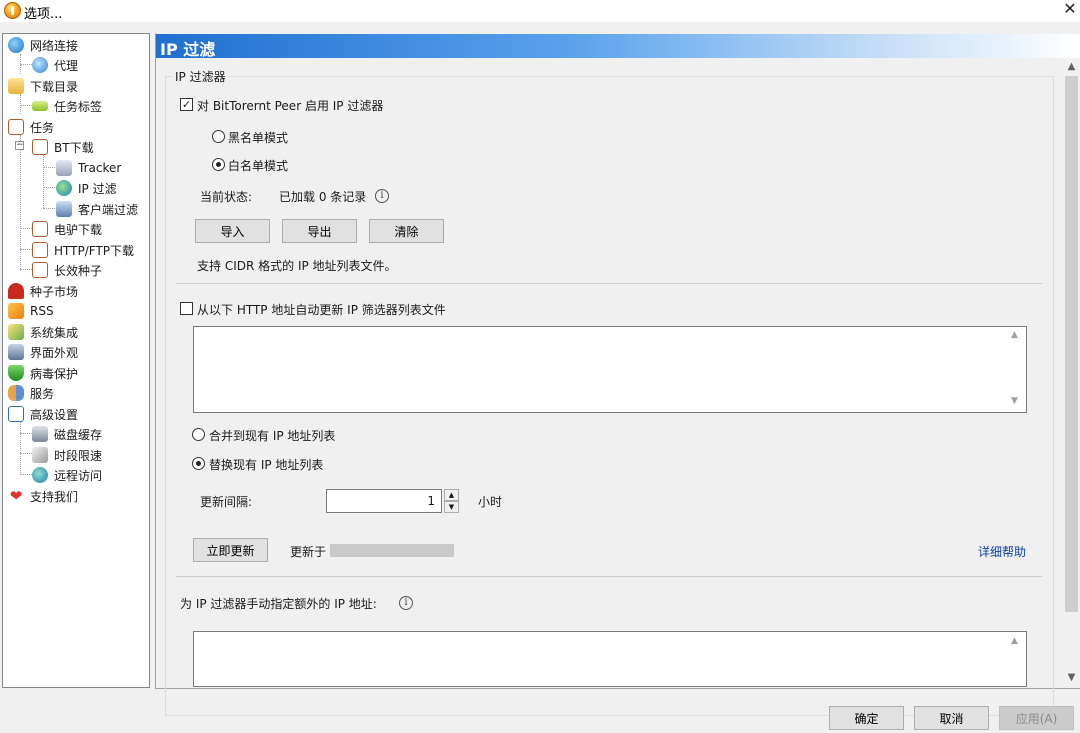 This screenshot has width=1080, height=733. What do you see at coordinates (43, 414) in the screenshot?
I see `sidebar-item-advanced: 高级设置` at bounding box center [43, 414].